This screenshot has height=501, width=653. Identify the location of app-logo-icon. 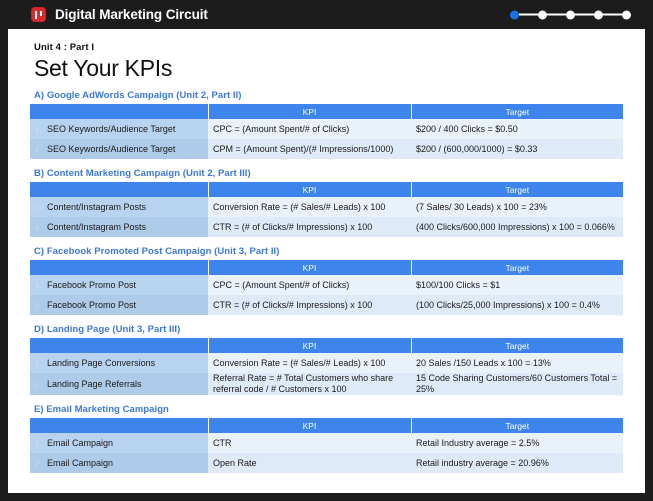
(38, 14).